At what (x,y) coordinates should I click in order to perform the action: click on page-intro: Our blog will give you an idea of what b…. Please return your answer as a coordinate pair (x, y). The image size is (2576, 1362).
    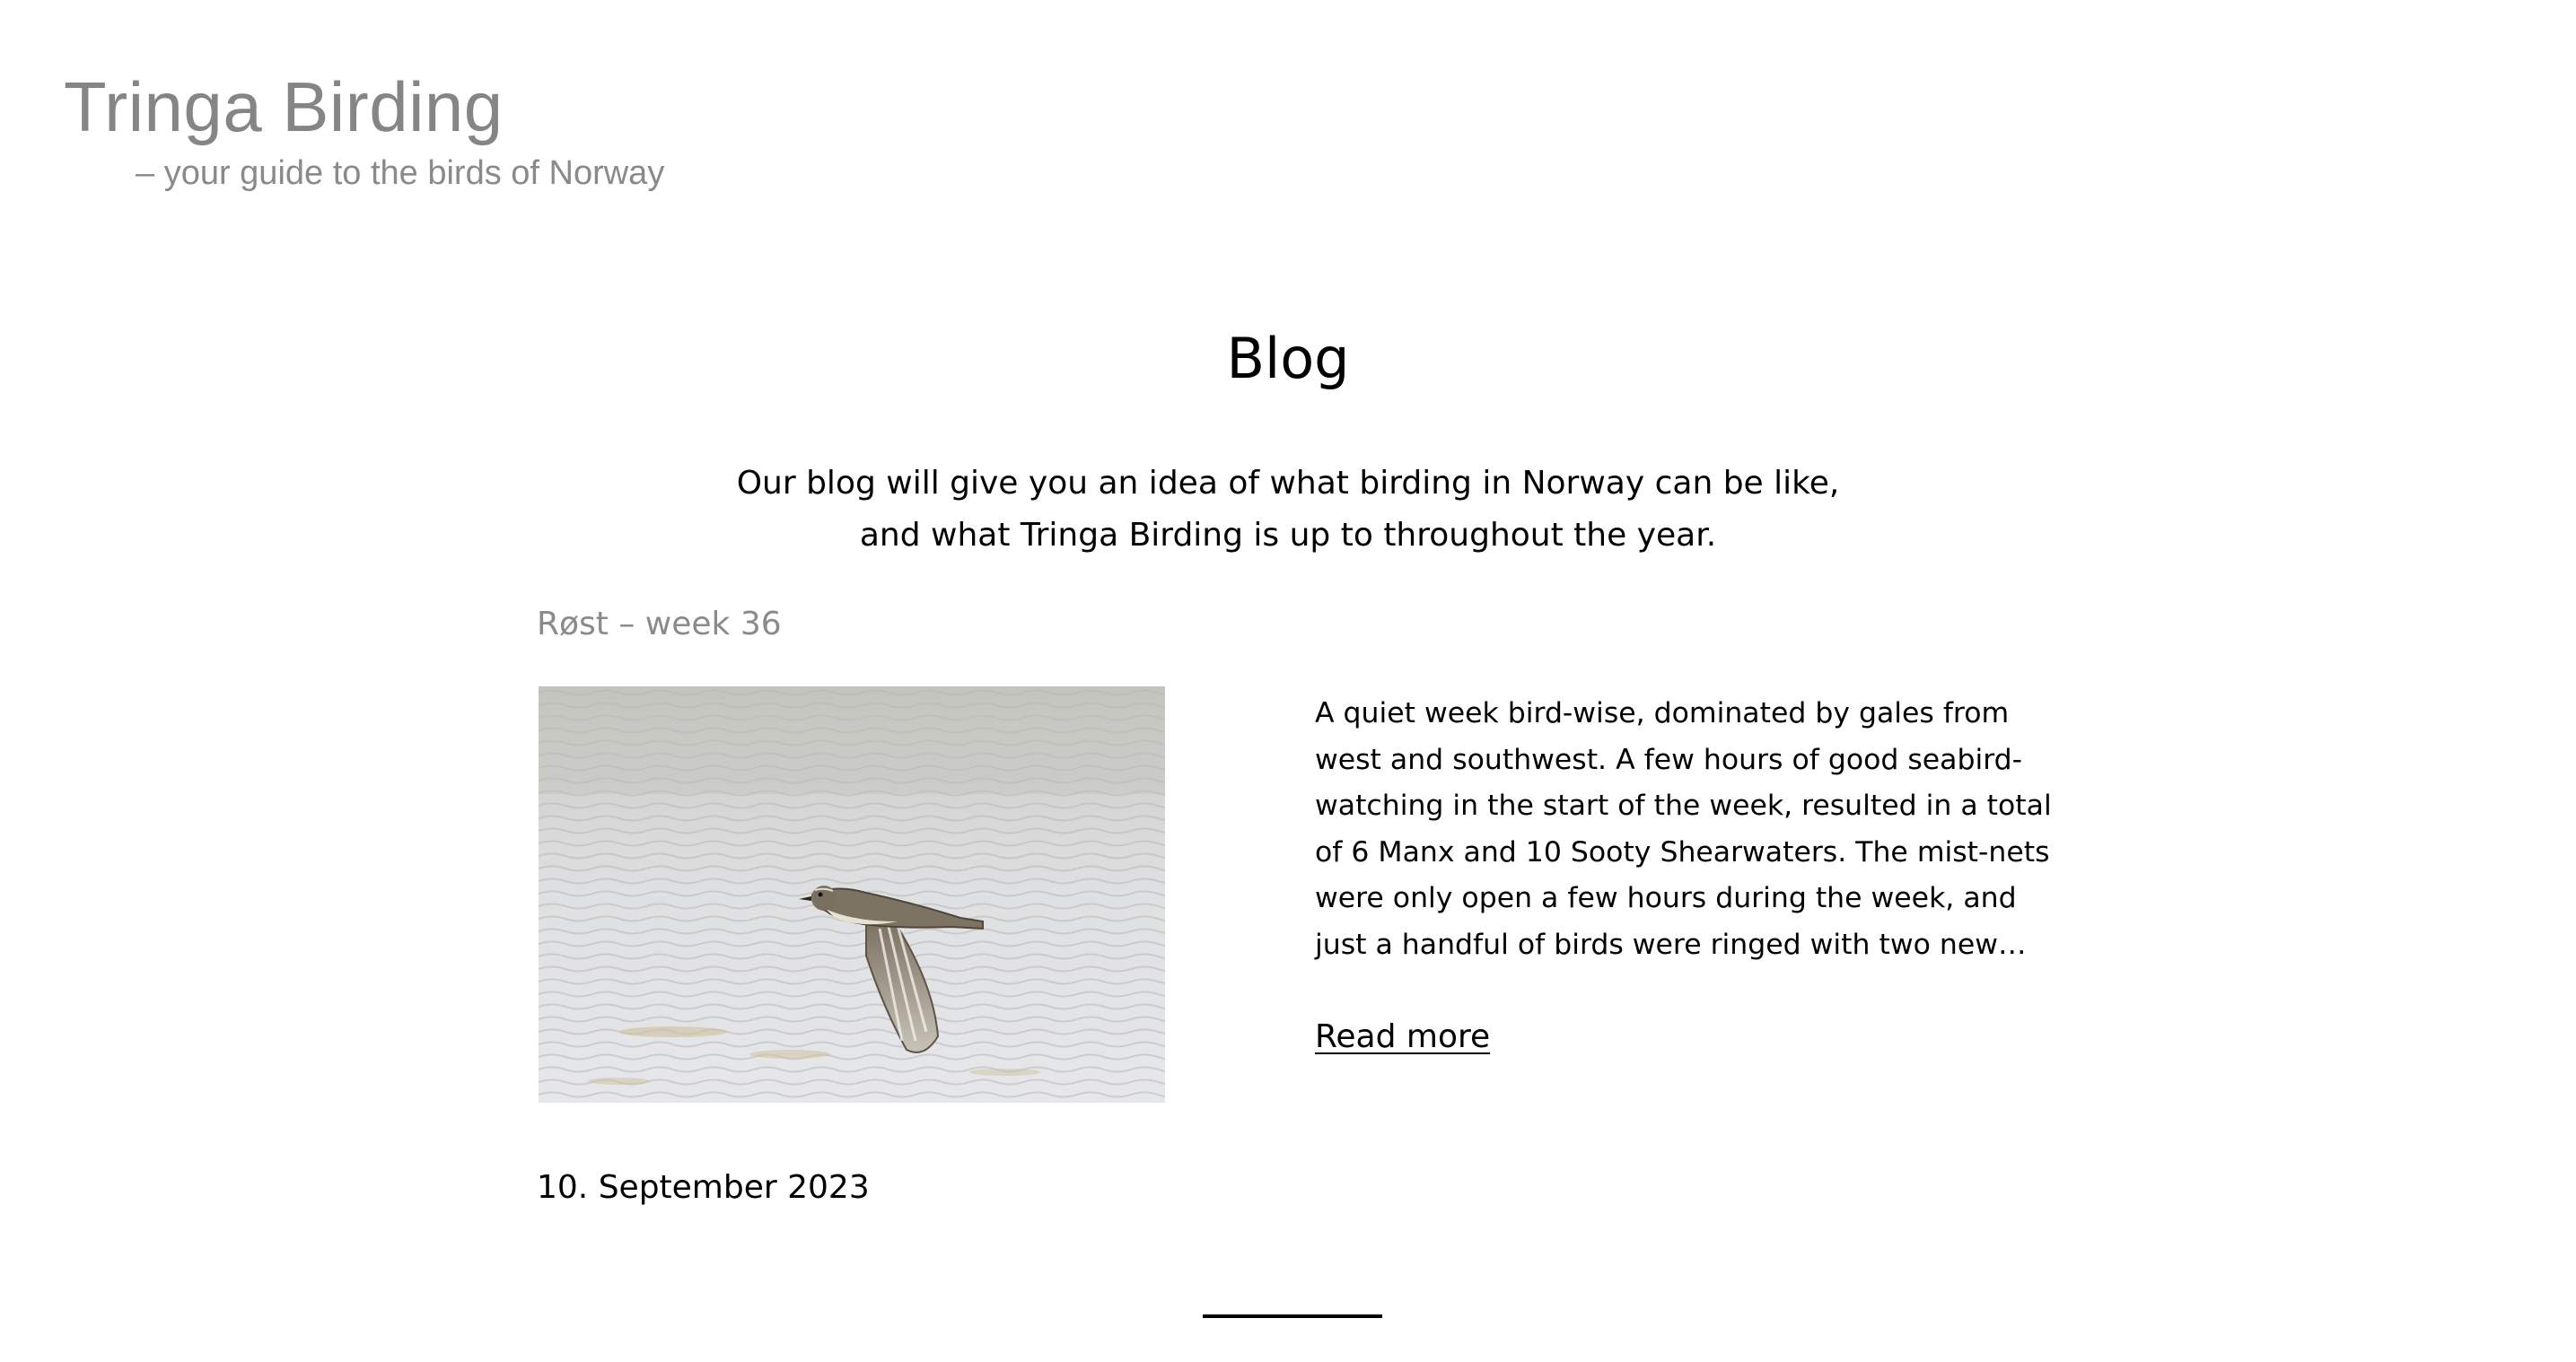
    Looking at the image, I should click on (1288, 509).